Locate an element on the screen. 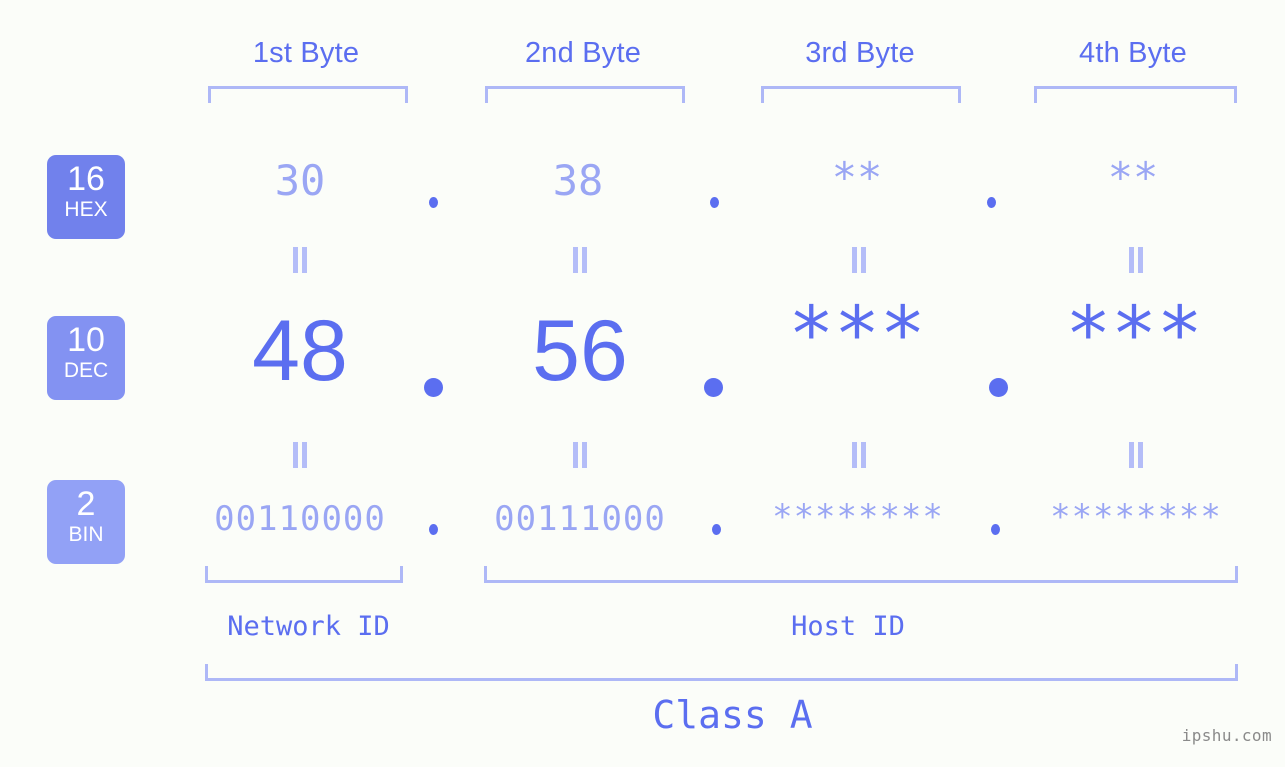 The height and width of the screenshot is (767, 1285). radix-badge-dec-number: 10 is located at coordinates (86, 340).